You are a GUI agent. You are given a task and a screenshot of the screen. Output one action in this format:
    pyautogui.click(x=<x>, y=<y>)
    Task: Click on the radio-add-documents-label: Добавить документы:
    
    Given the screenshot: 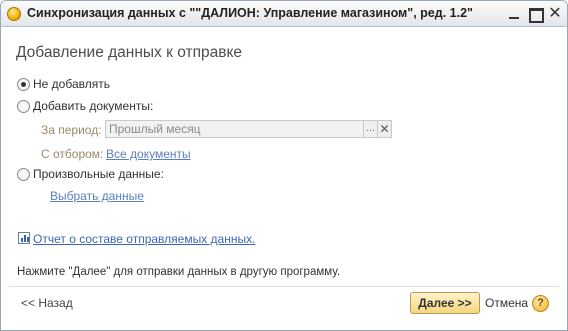 What is the action you would take?
    pyautogui.click(x=93, y=106)
    